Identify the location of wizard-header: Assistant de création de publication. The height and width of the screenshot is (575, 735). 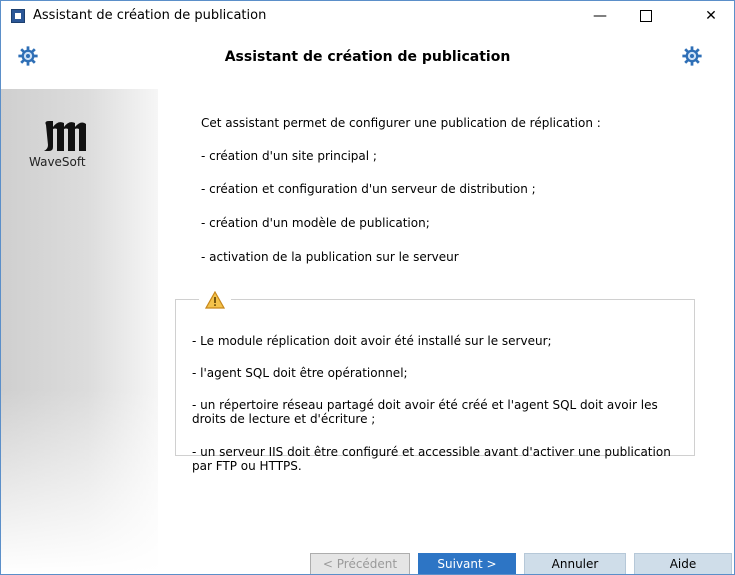
(367, 60).